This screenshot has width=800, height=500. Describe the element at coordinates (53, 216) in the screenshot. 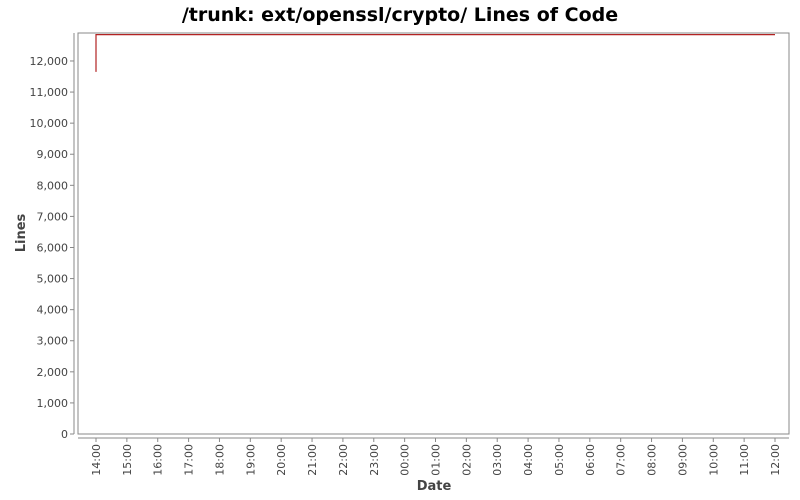

I see `y-tick-label: 7,000` at that location.